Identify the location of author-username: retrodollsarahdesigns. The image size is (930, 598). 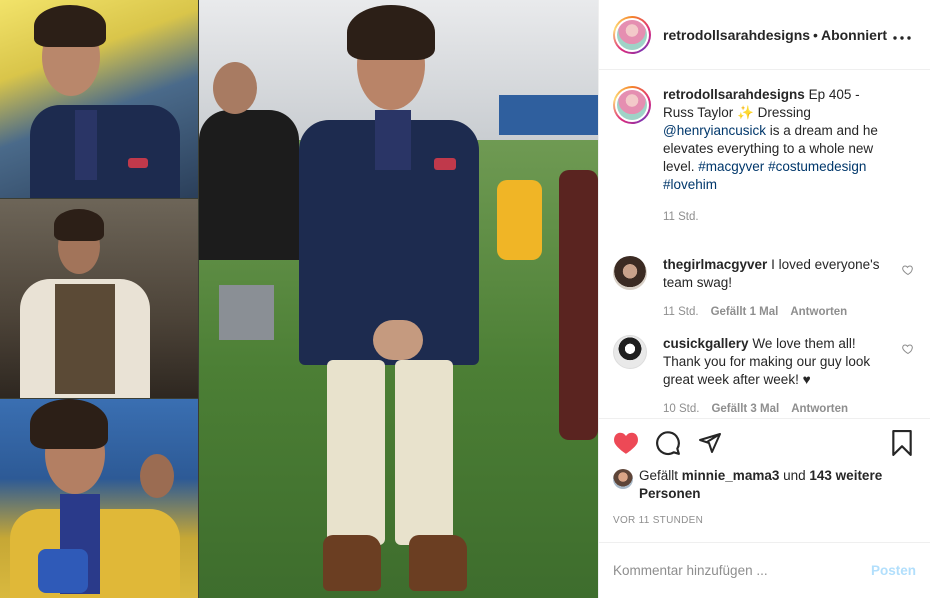
(736, 35).